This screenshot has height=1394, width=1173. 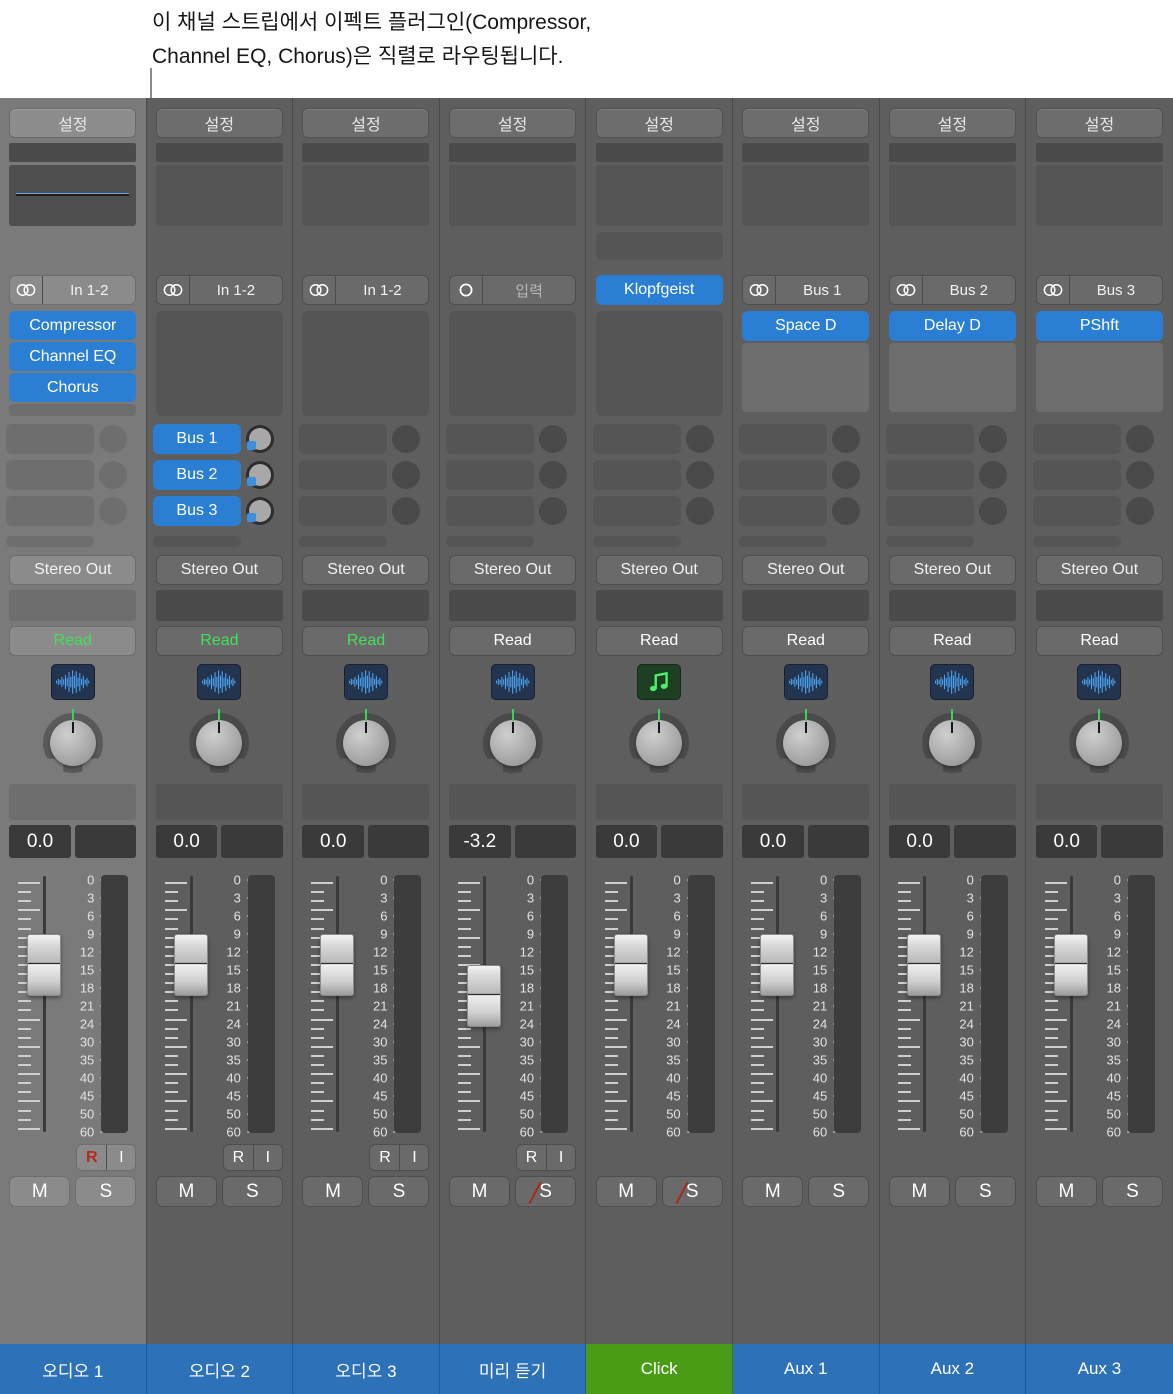 I want to click on channel-name-8: Aux 3, so click(x=1099, y=1369).